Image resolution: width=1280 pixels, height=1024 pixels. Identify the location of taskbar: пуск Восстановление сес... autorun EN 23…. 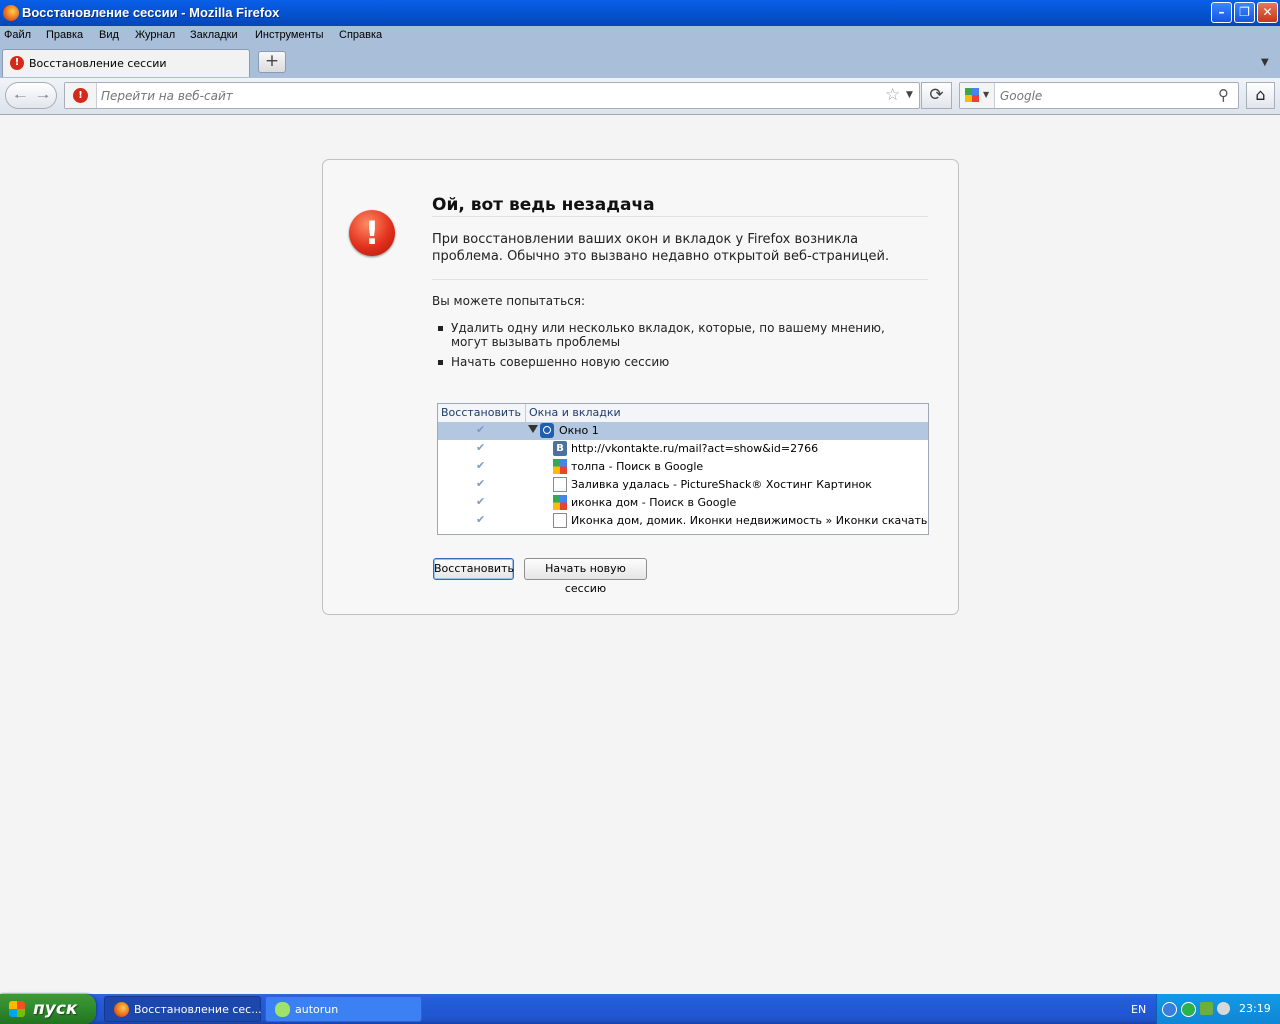
(640, 1009).